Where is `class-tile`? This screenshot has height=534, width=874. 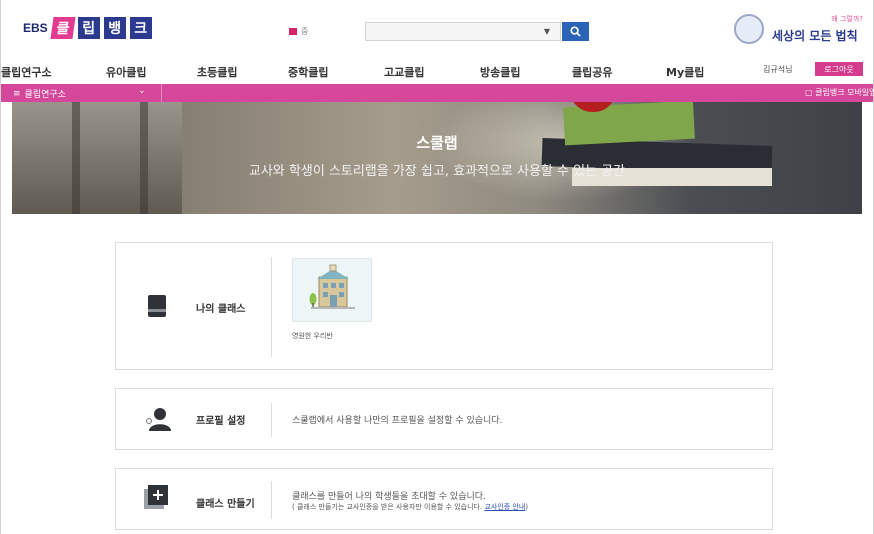 class-tile is located at coordinates (332, 290).